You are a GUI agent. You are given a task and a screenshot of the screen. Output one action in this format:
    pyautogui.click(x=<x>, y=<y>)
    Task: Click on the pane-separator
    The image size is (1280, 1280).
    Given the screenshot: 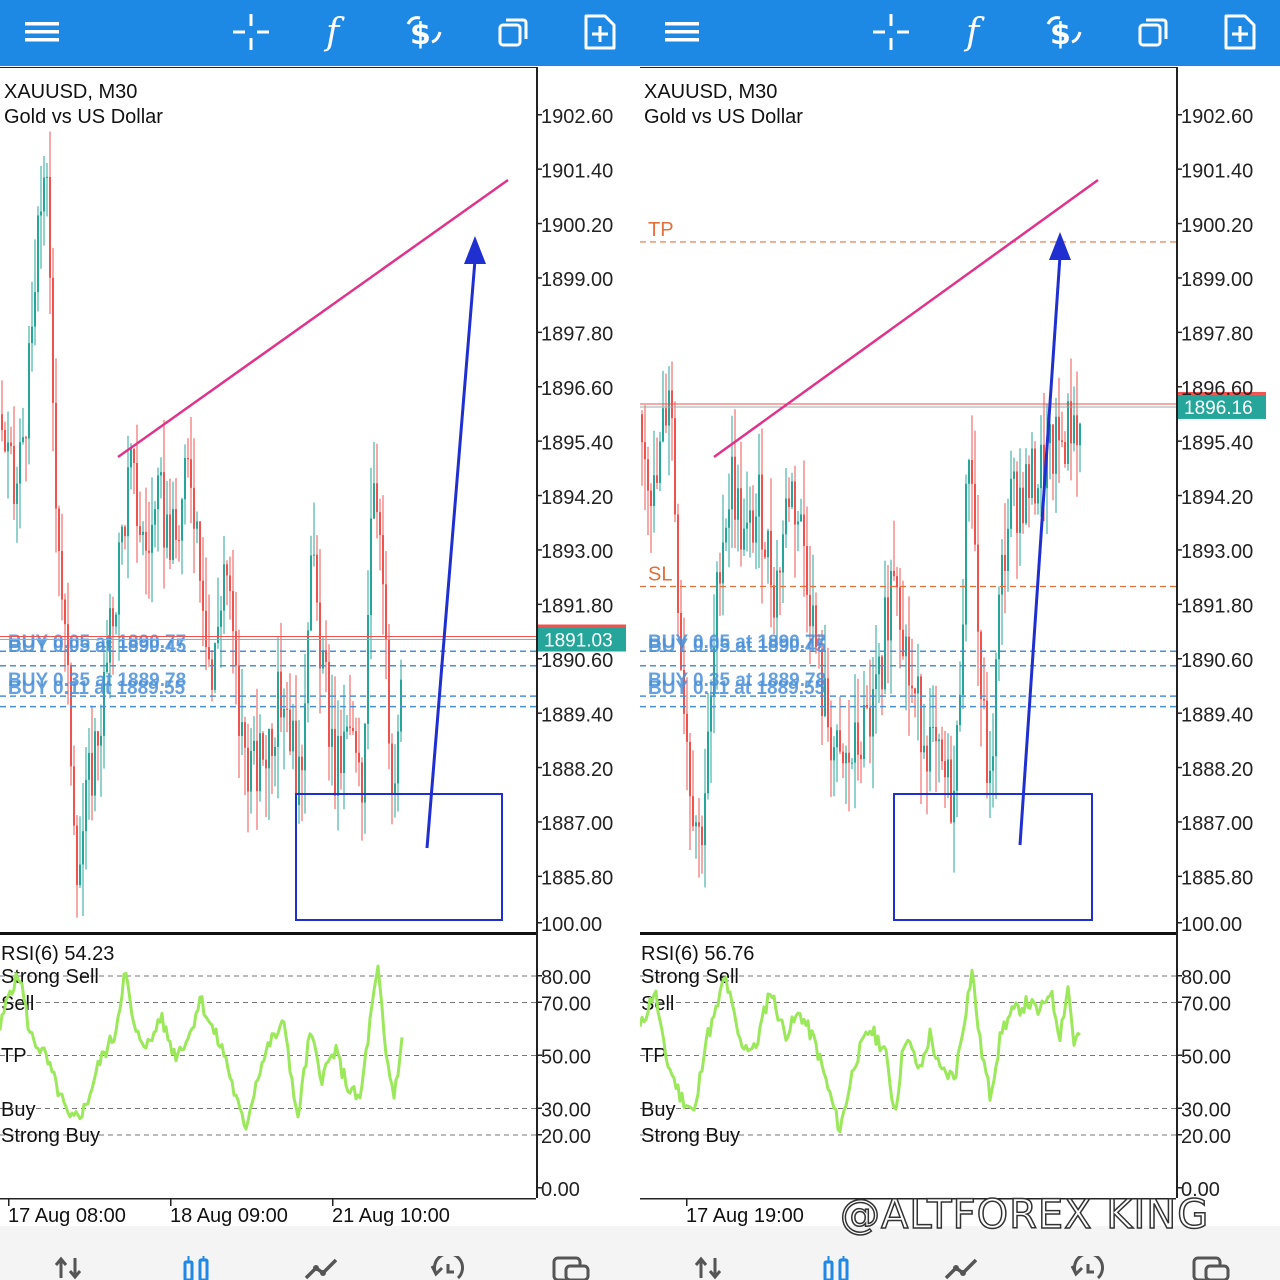 What is the action you would take?
    pyautogui.click(x=908, y=933)
    